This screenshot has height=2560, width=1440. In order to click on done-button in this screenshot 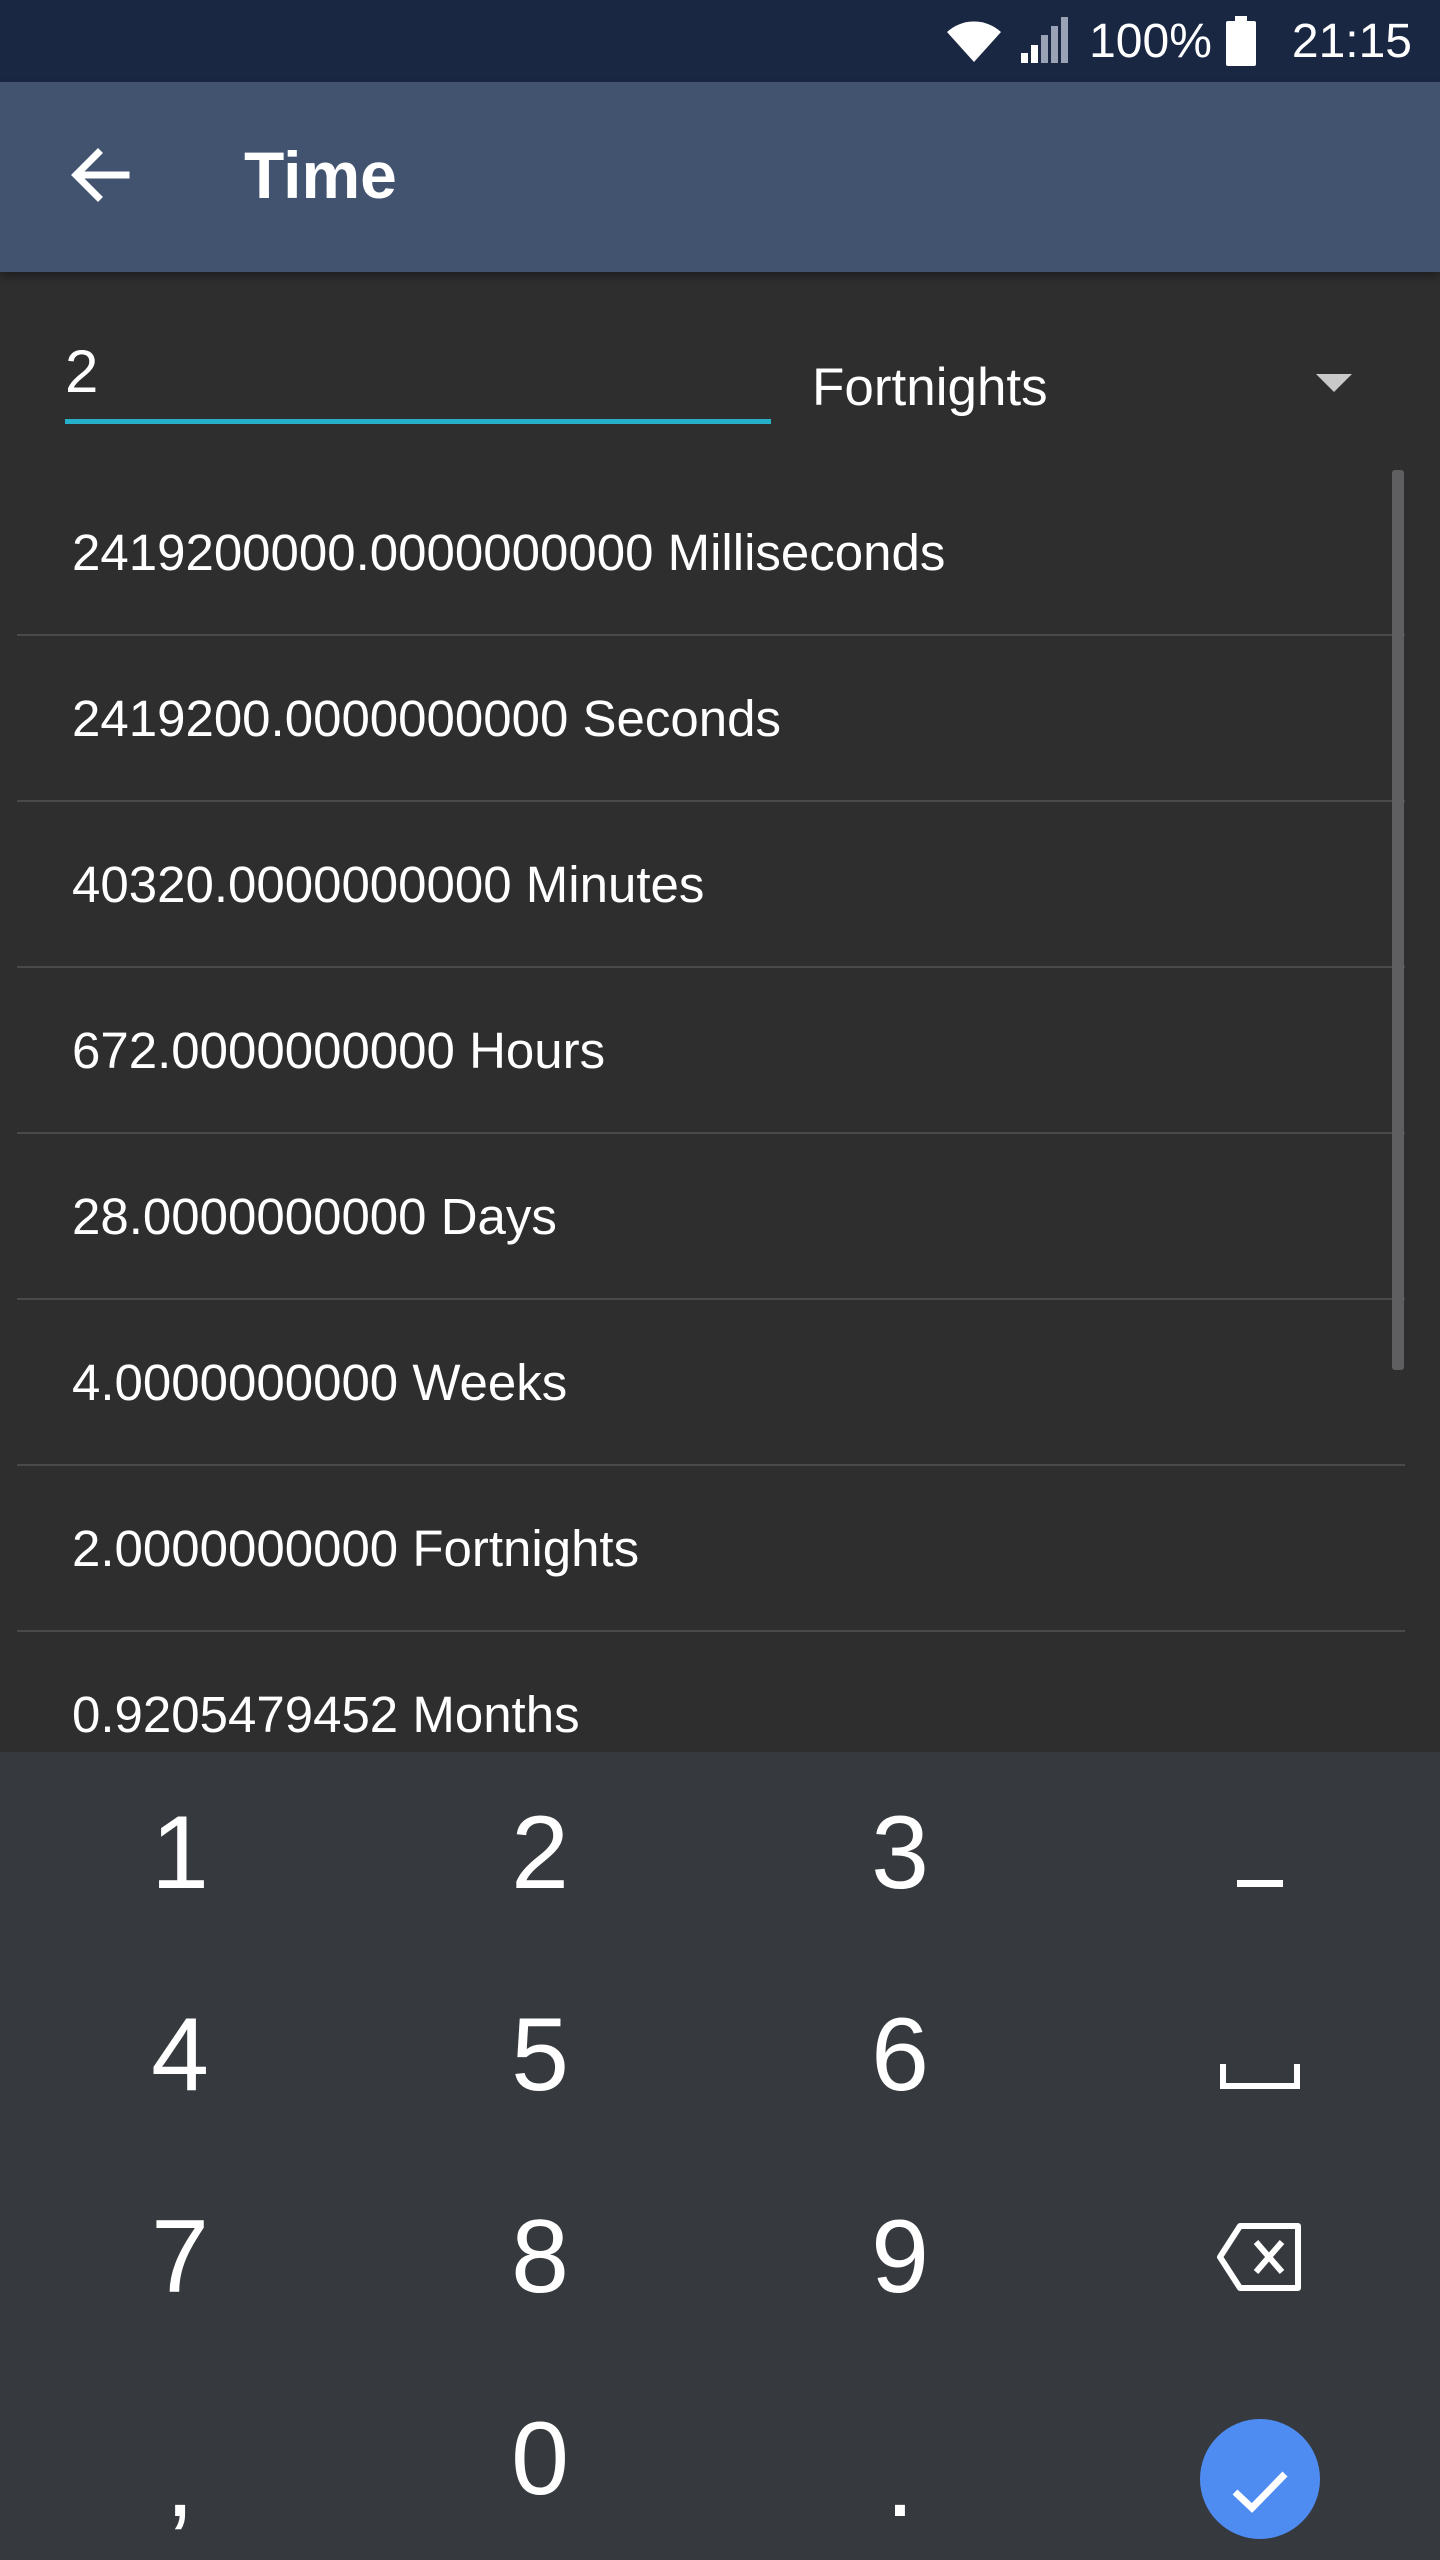, I will do `click(1260, 2479)`.